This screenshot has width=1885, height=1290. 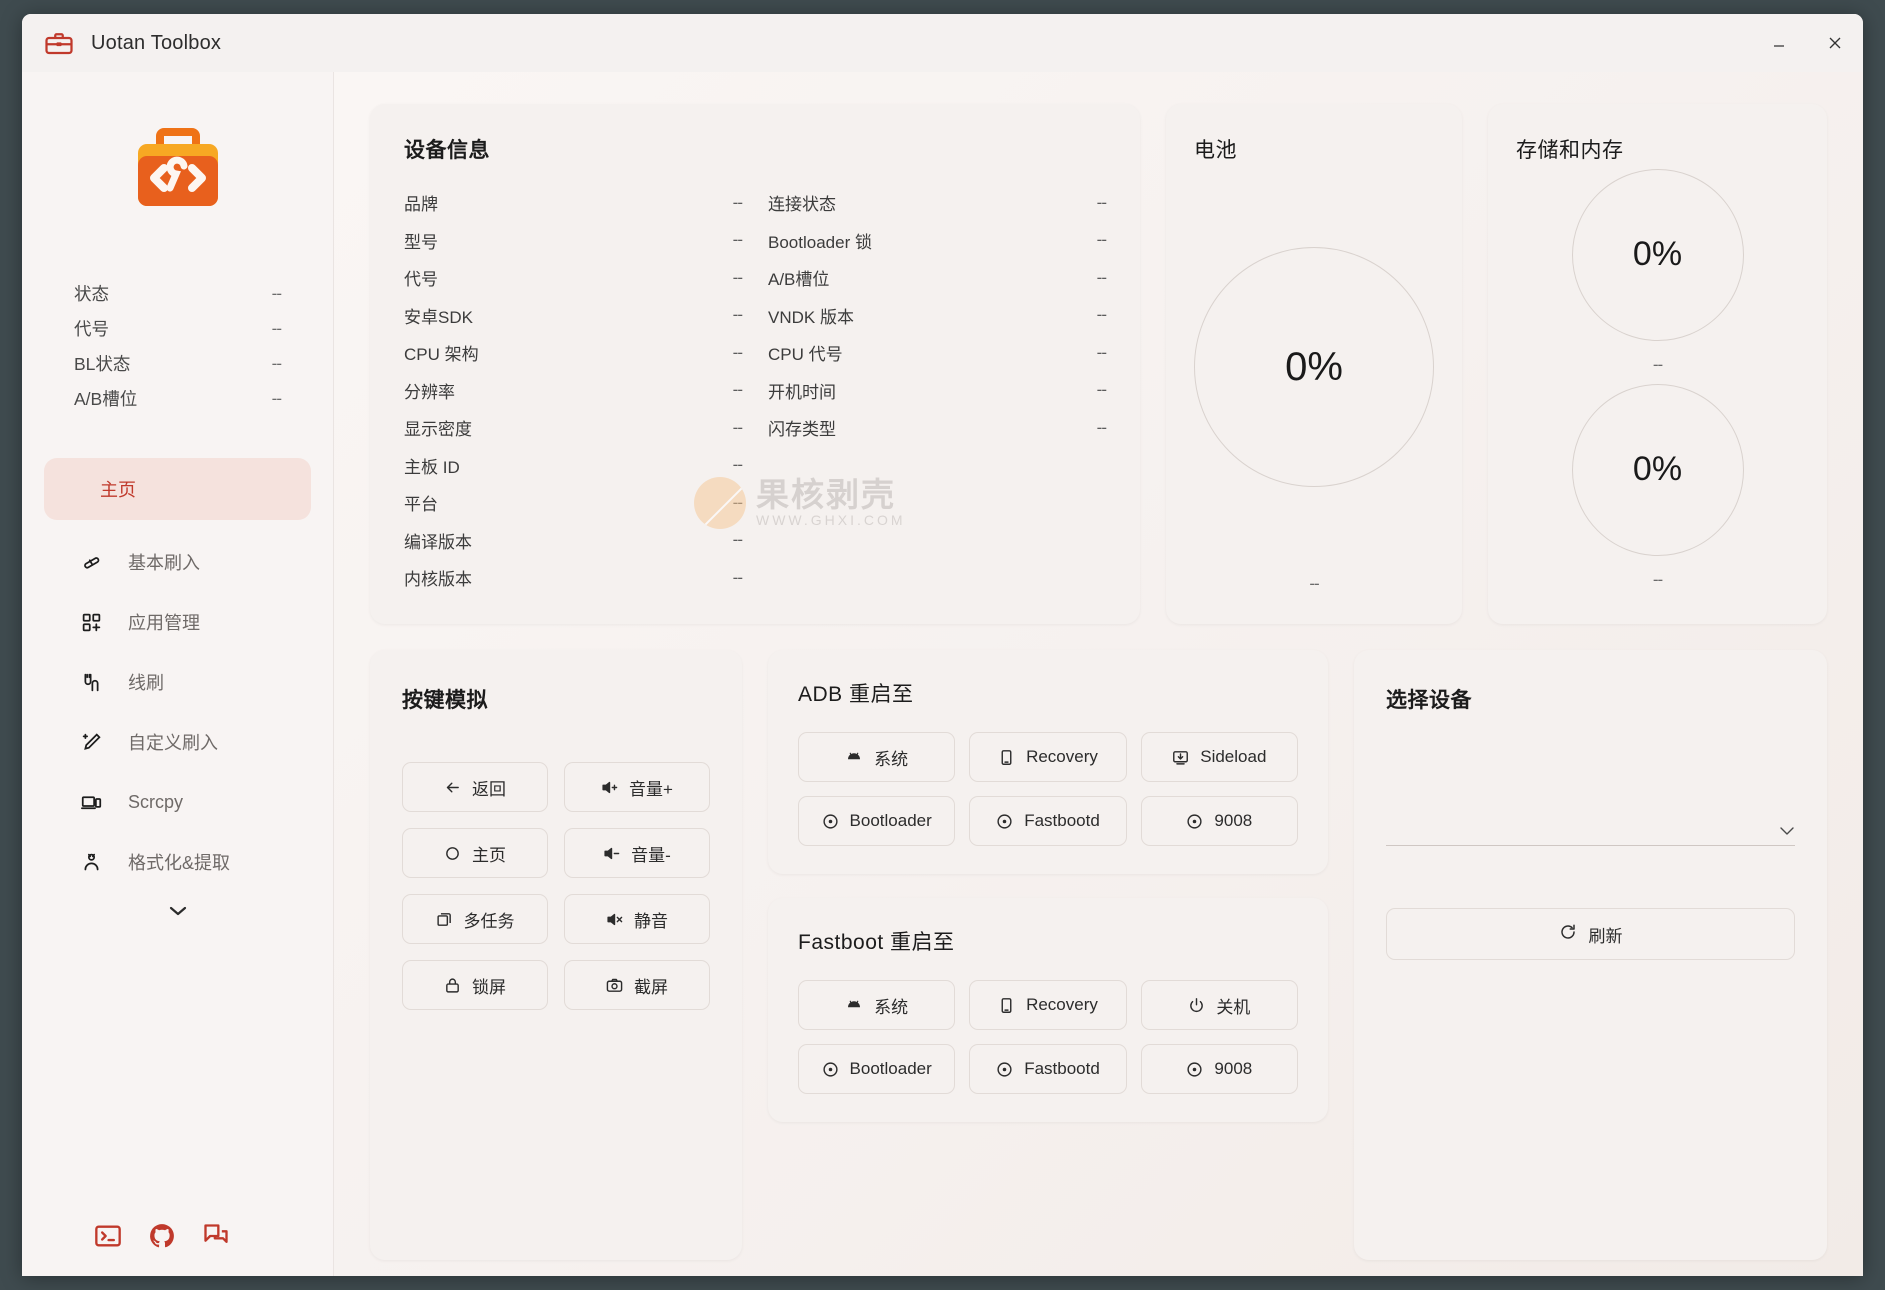 I want to click on nav-expand-chevron-down-icon, so click(x=177, y=911).